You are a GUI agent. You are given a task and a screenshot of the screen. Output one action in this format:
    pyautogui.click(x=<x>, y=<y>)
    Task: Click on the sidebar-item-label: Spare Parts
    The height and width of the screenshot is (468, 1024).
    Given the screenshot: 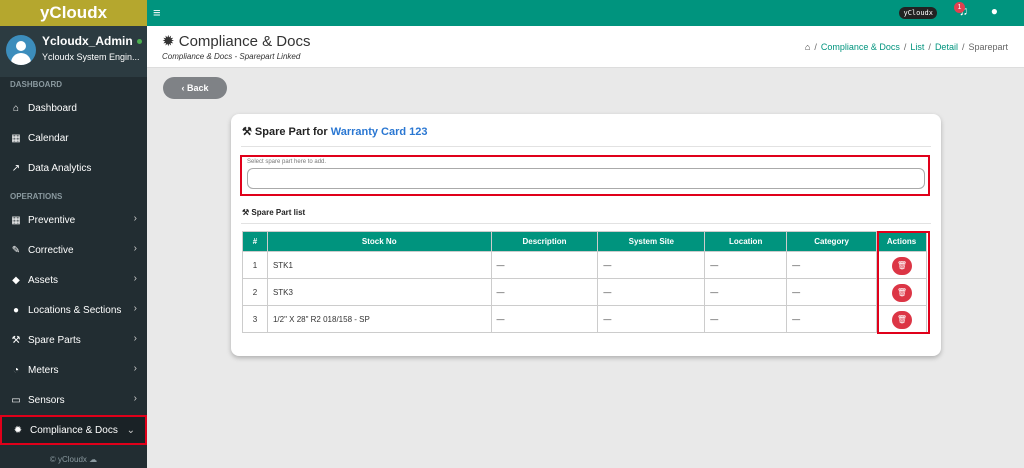 What is the action you would take?
    pyautogui.click(x=54, y=340)
    